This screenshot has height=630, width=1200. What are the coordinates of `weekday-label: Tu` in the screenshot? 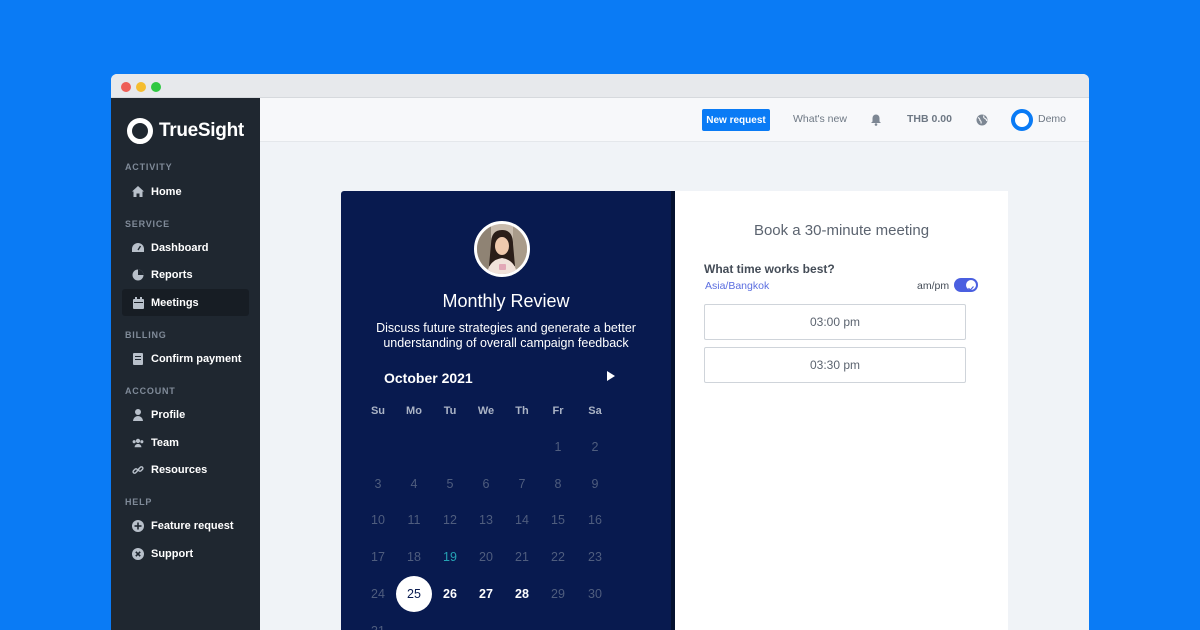 It's located at (450, 411).